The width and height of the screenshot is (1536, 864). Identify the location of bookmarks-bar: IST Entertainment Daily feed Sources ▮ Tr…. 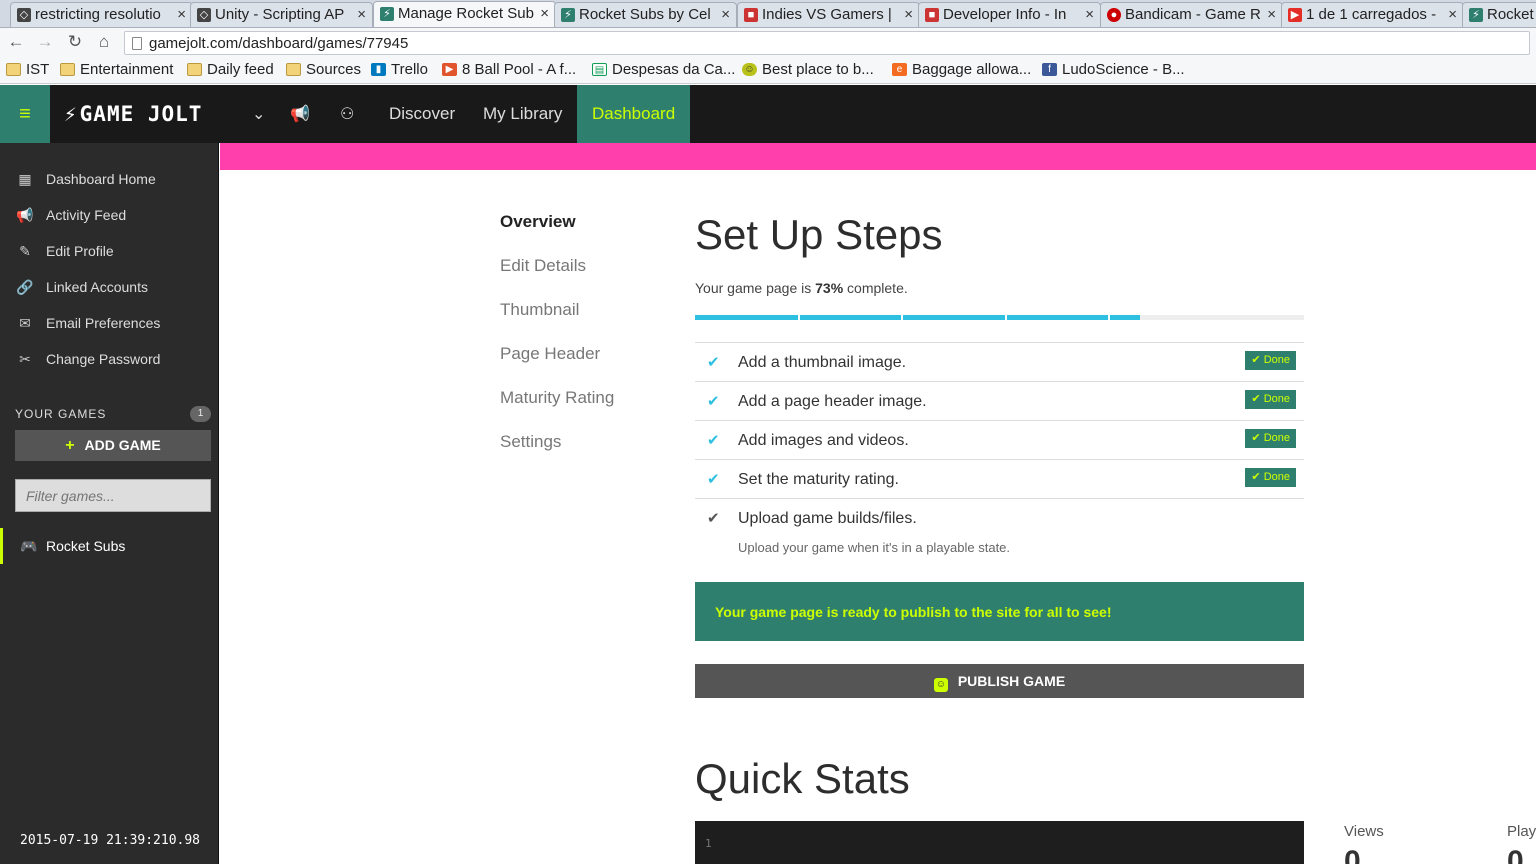
(768, 70).